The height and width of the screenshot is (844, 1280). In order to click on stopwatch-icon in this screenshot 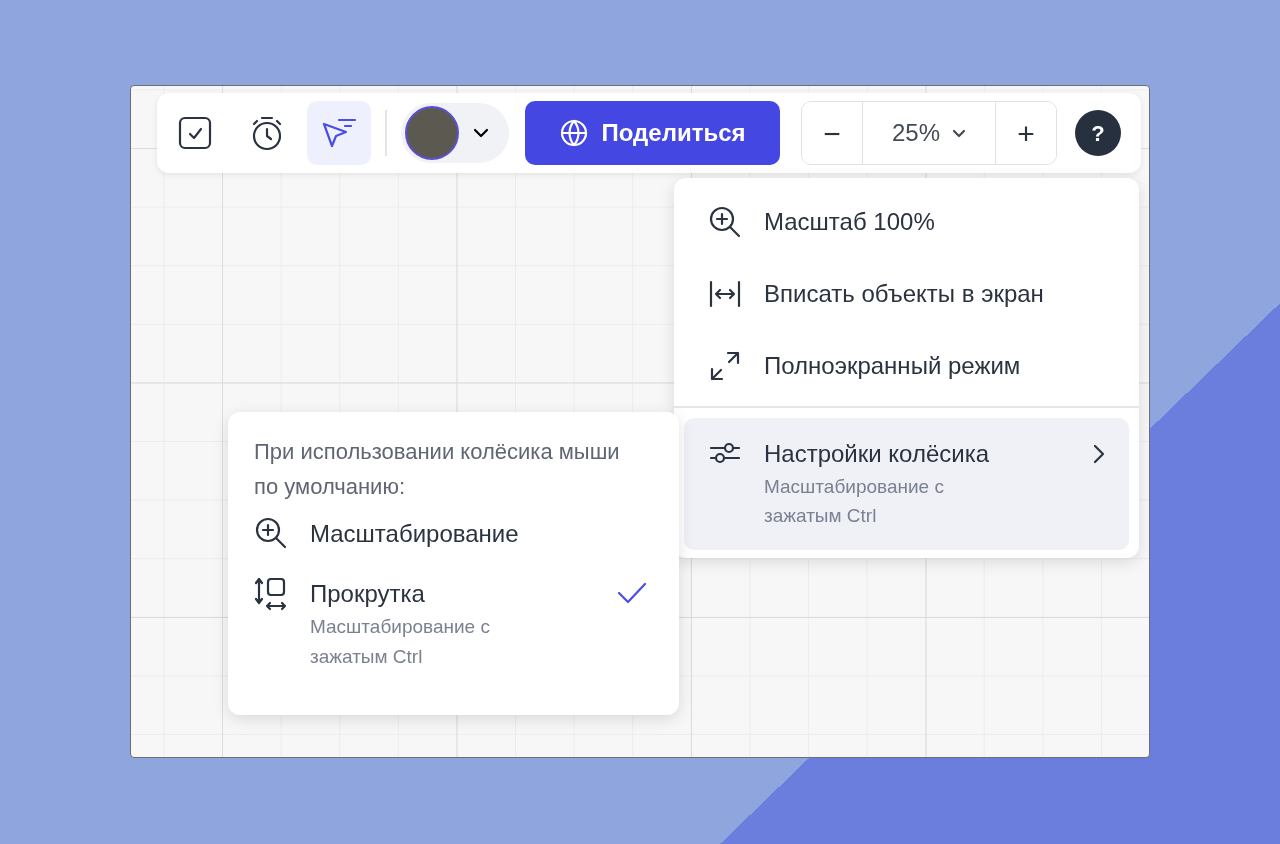, I will do `click(267, 133)`.